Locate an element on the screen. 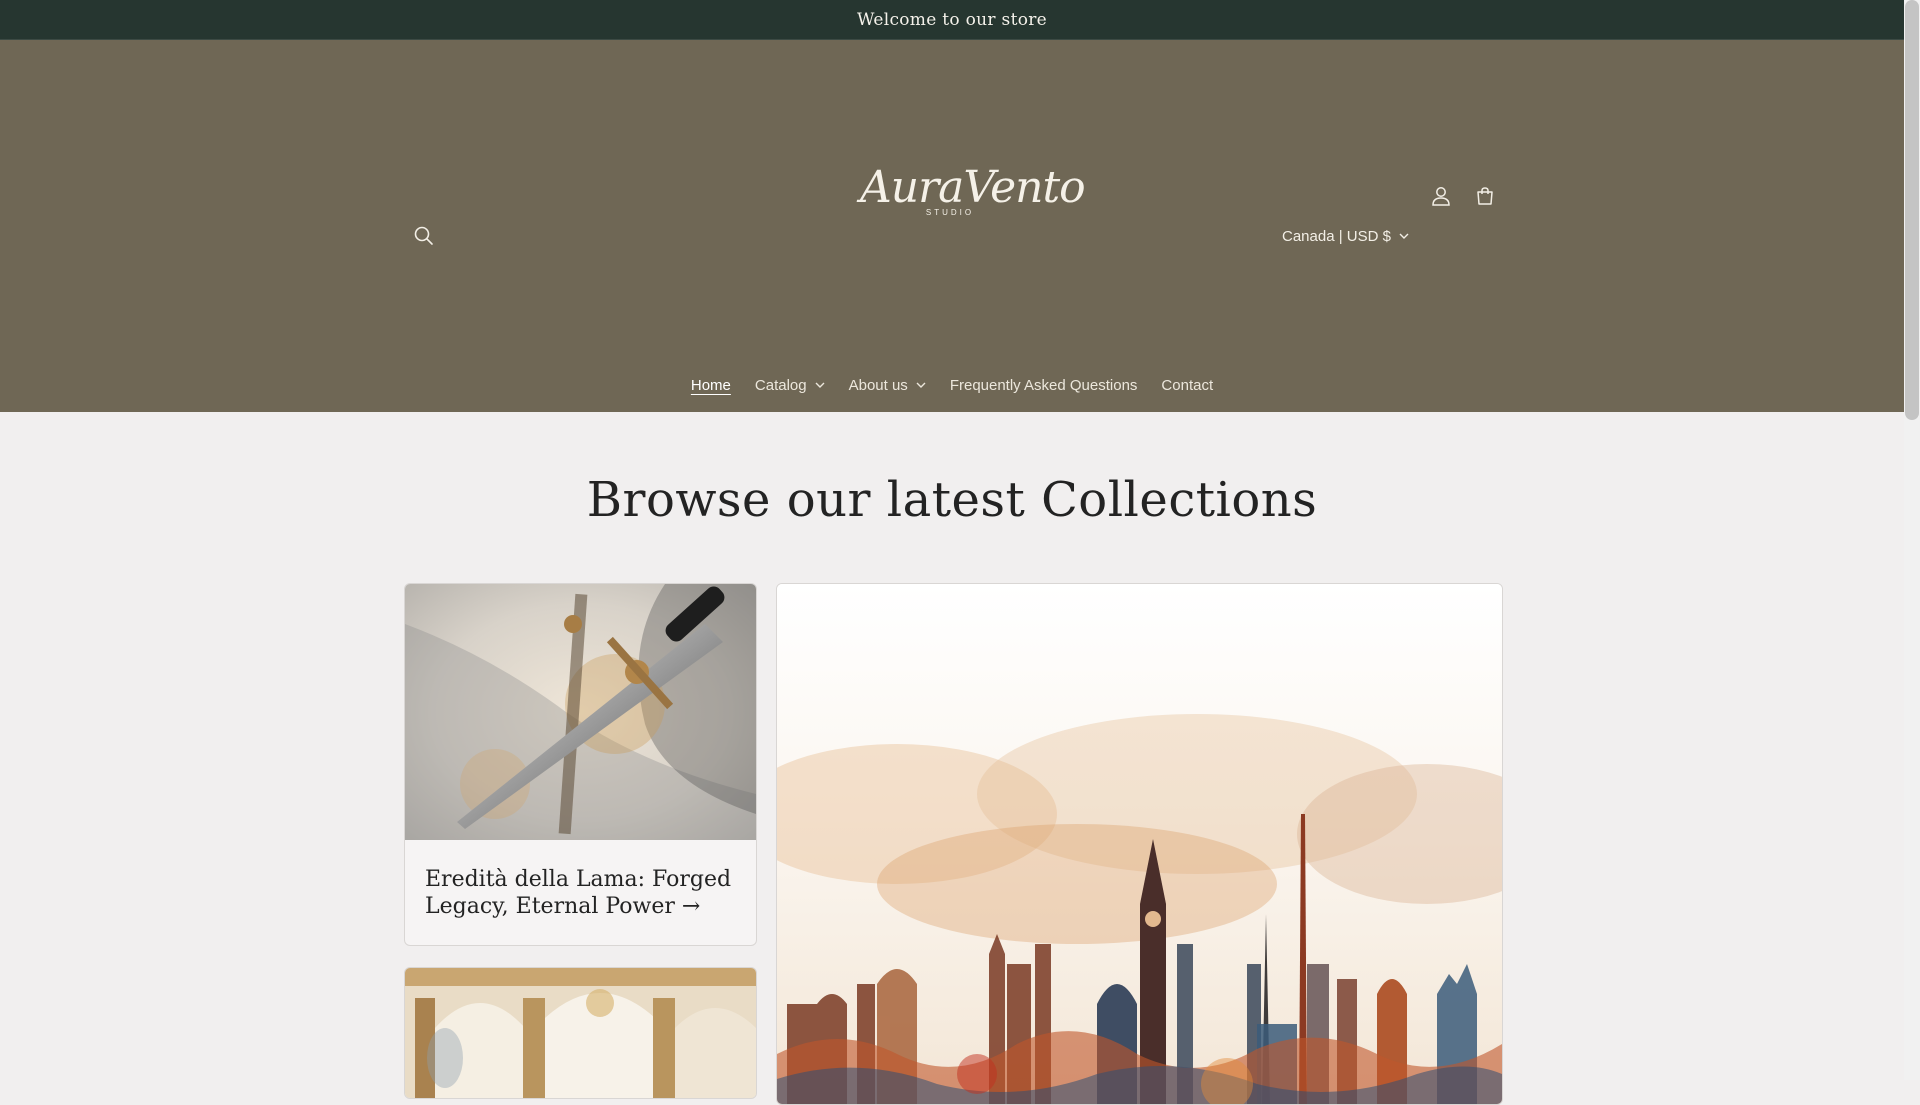  announcement-text: Welcome to our store is located at coordinates (952, 19).